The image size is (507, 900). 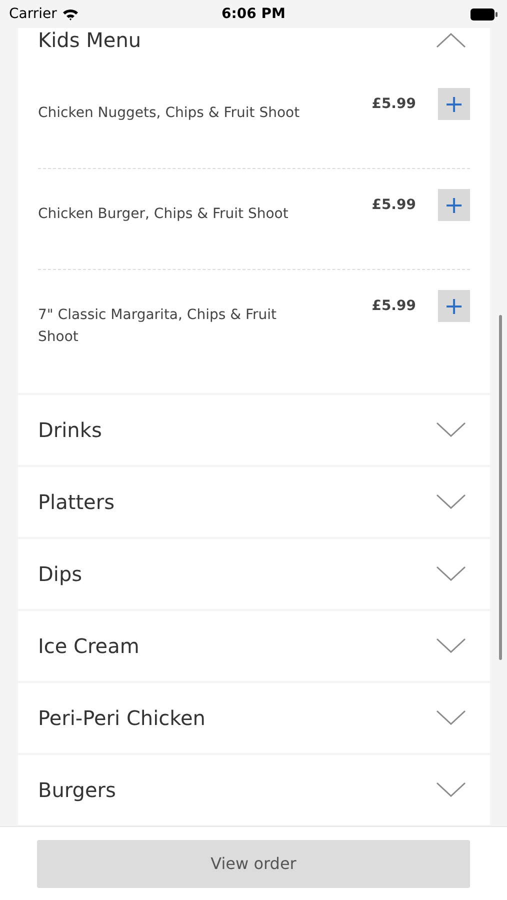 I want to click on category-header: Ice Cream, so click(x=254, y=646).